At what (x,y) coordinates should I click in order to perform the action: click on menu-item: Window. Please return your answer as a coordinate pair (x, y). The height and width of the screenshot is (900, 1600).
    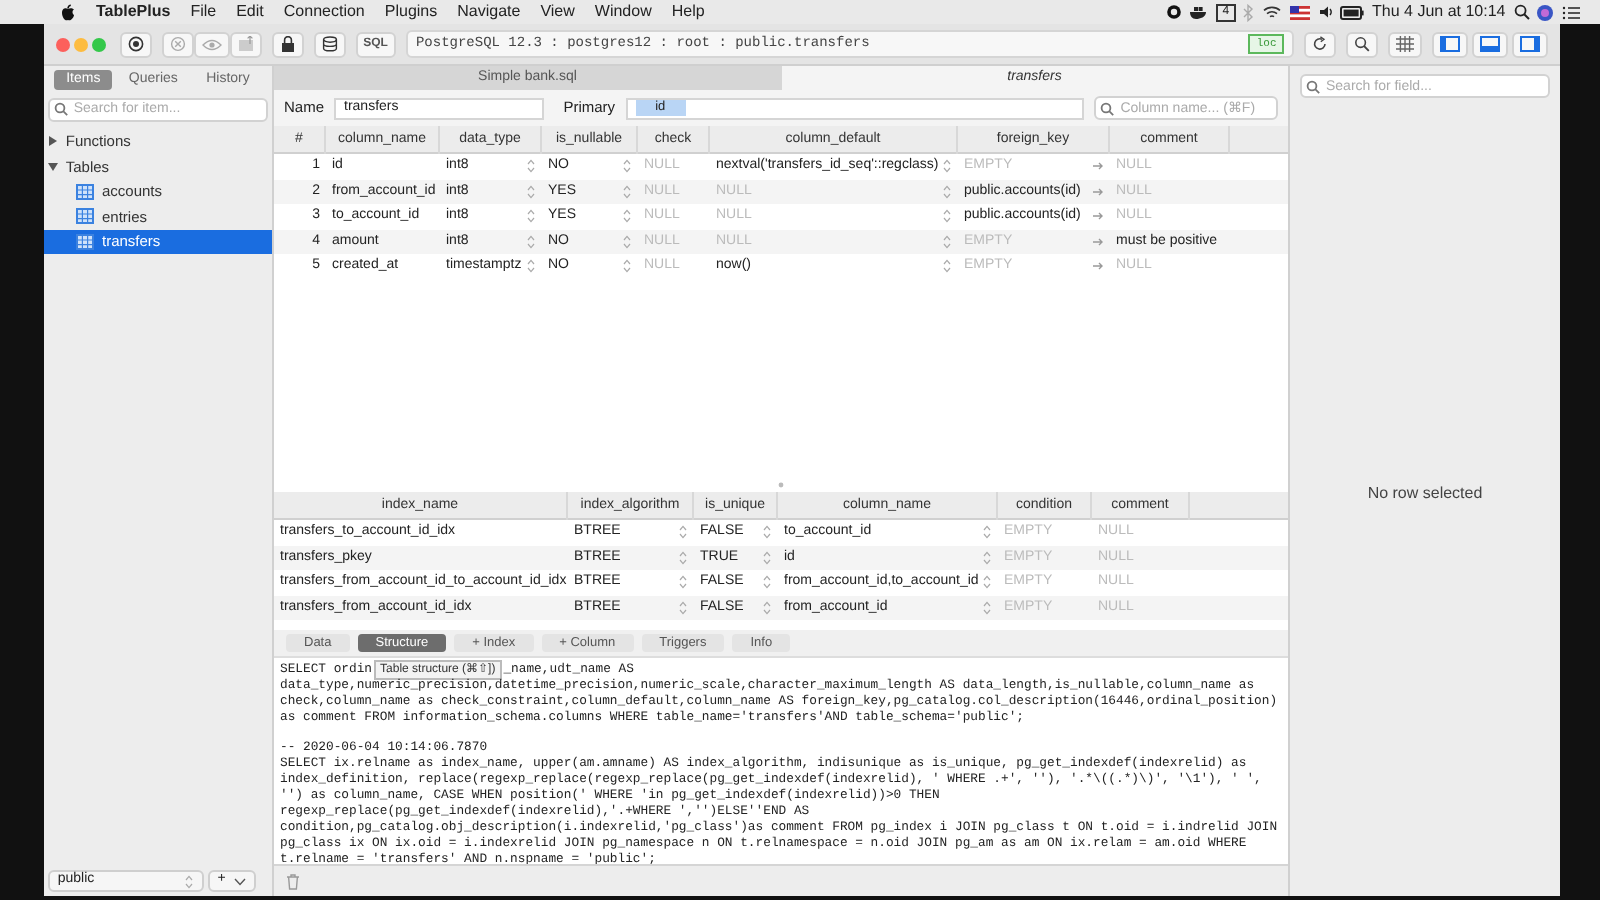
    Looking at the image, I should click on (623, 12).